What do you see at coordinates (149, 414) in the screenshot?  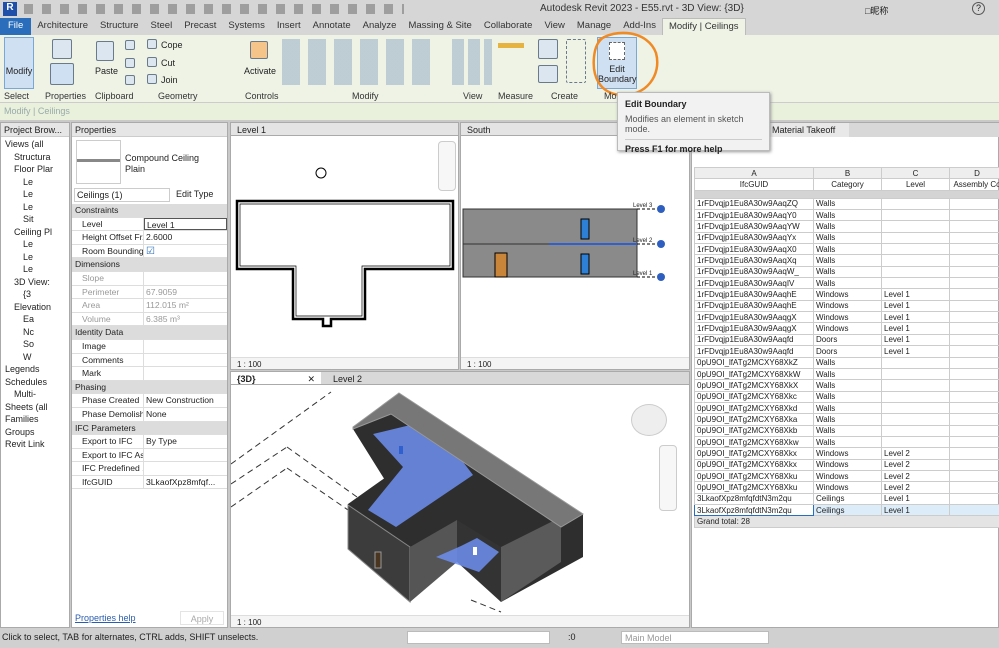 I see `property-row: Phase Demolish...None` at bounding box center [149, 414].